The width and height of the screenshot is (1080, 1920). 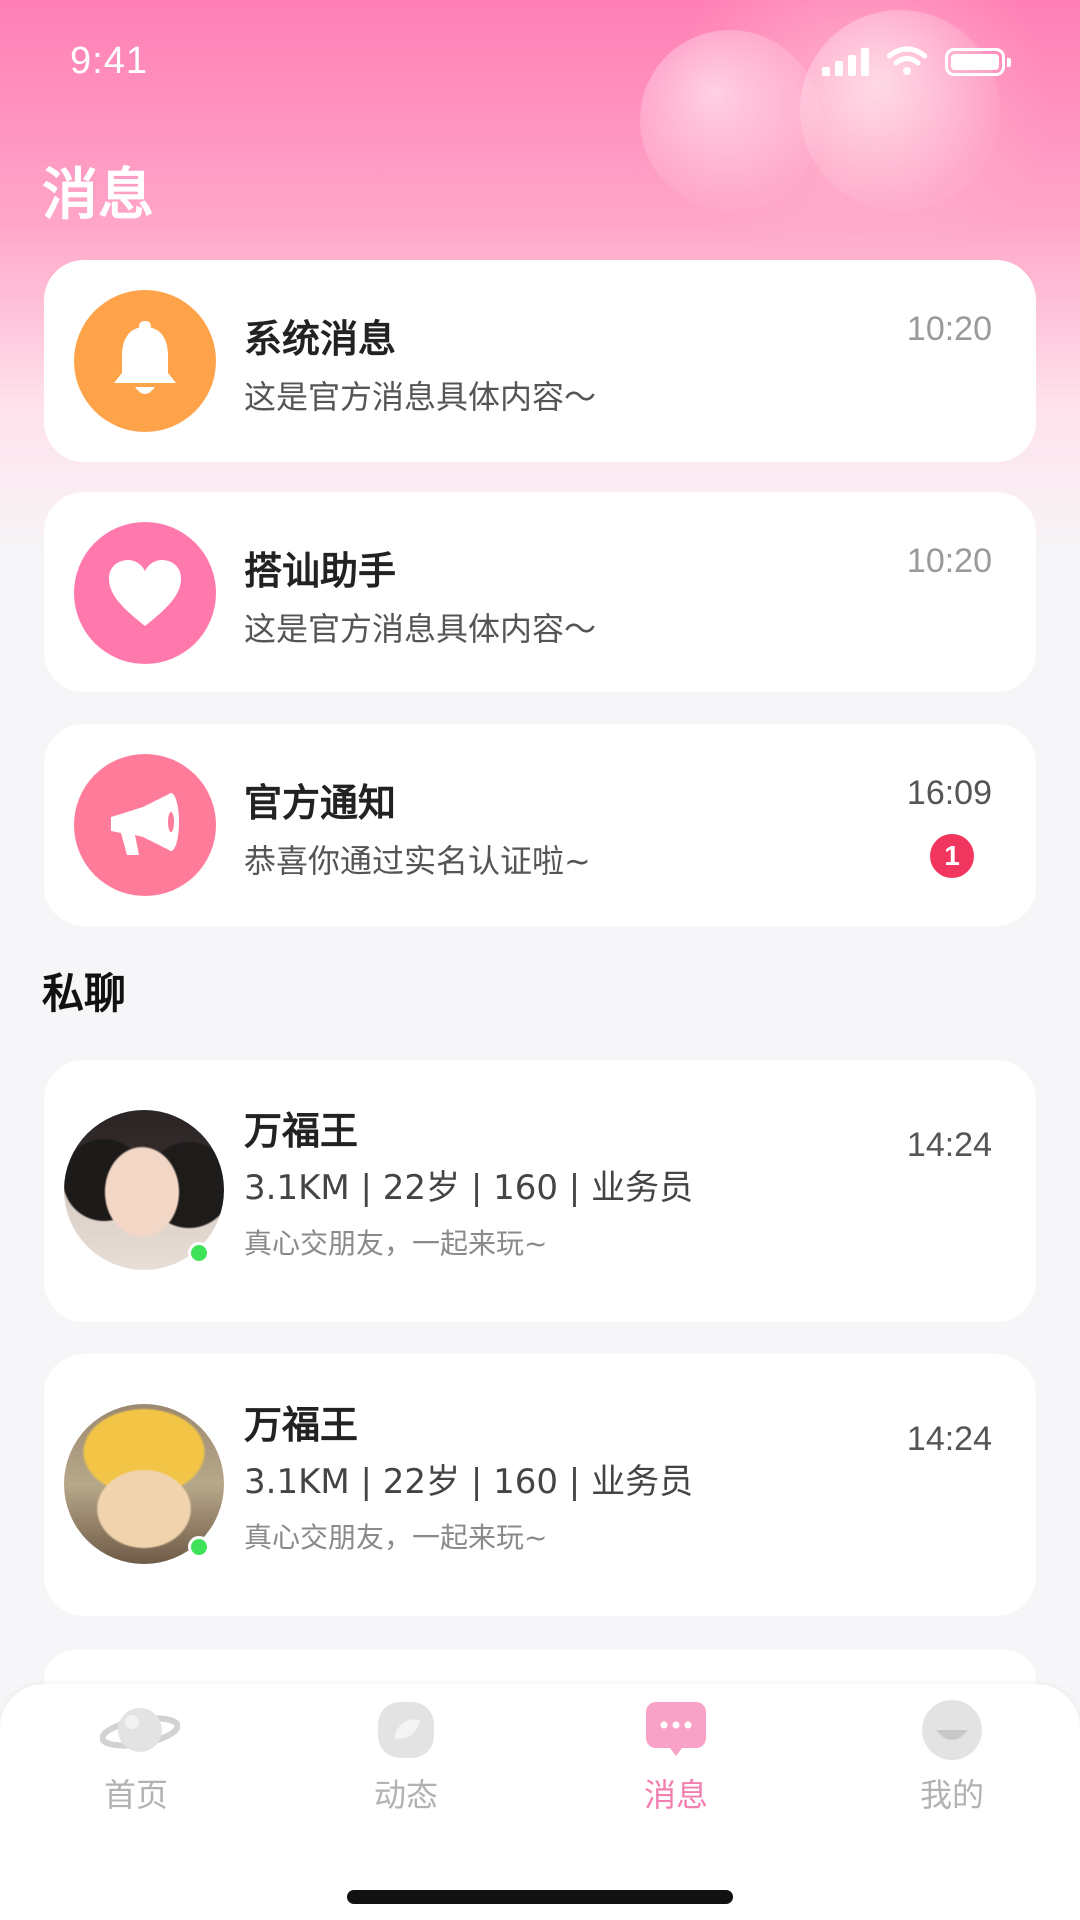 What do you see at coordinates (675, 1795) in the screenshot?
I see `tab-label: 消息` at bounding box center [675, 1795].